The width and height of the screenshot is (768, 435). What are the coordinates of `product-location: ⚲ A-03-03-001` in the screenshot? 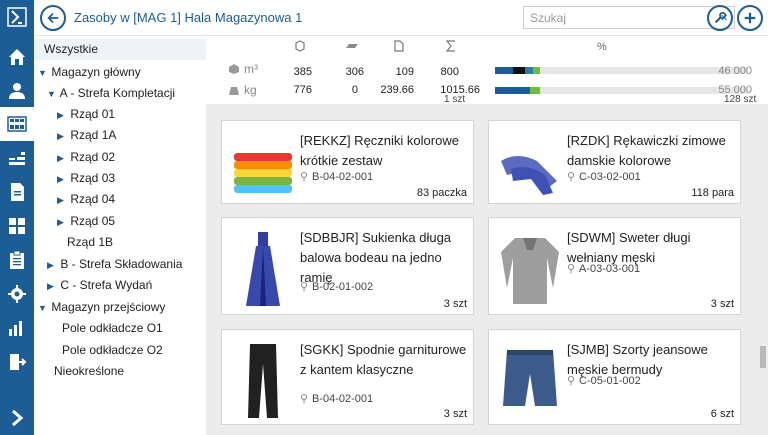 It's located at (603, 268).